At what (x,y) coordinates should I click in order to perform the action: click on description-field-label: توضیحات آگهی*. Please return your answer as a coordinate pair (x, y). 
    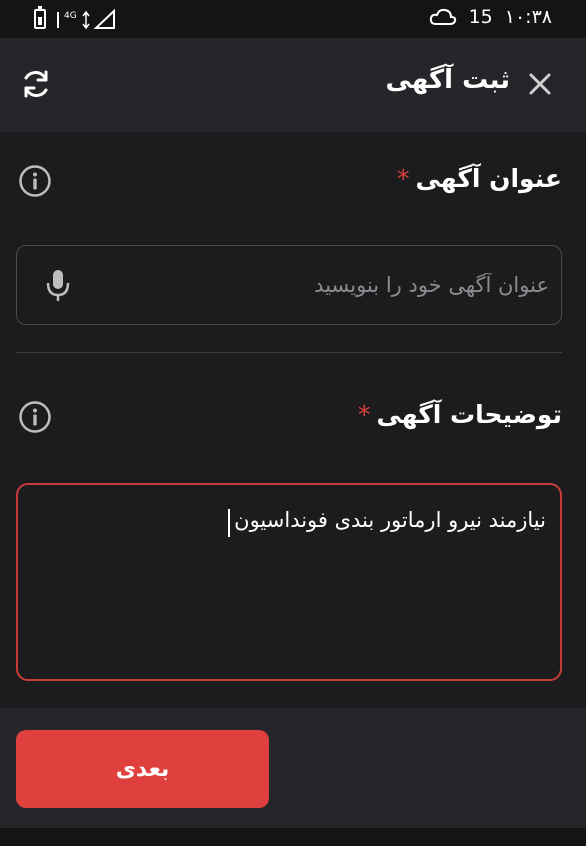
    Looking at the image, I should click on (459, 414).